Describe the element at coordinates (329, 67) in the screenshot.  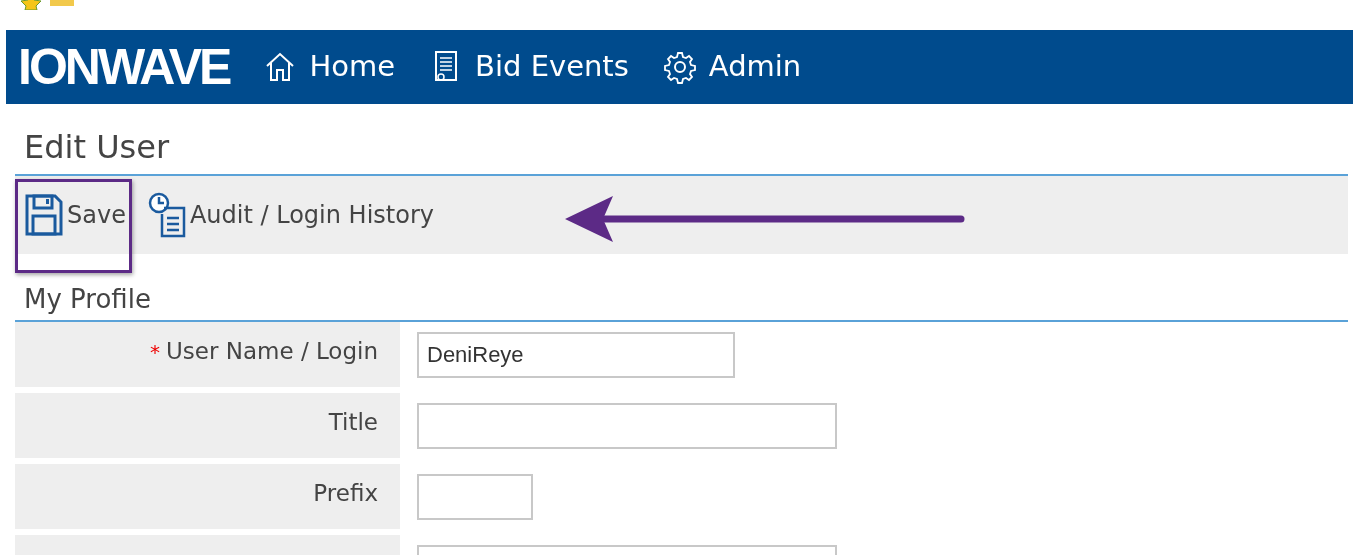
I see `nav-link: Home` at that location.